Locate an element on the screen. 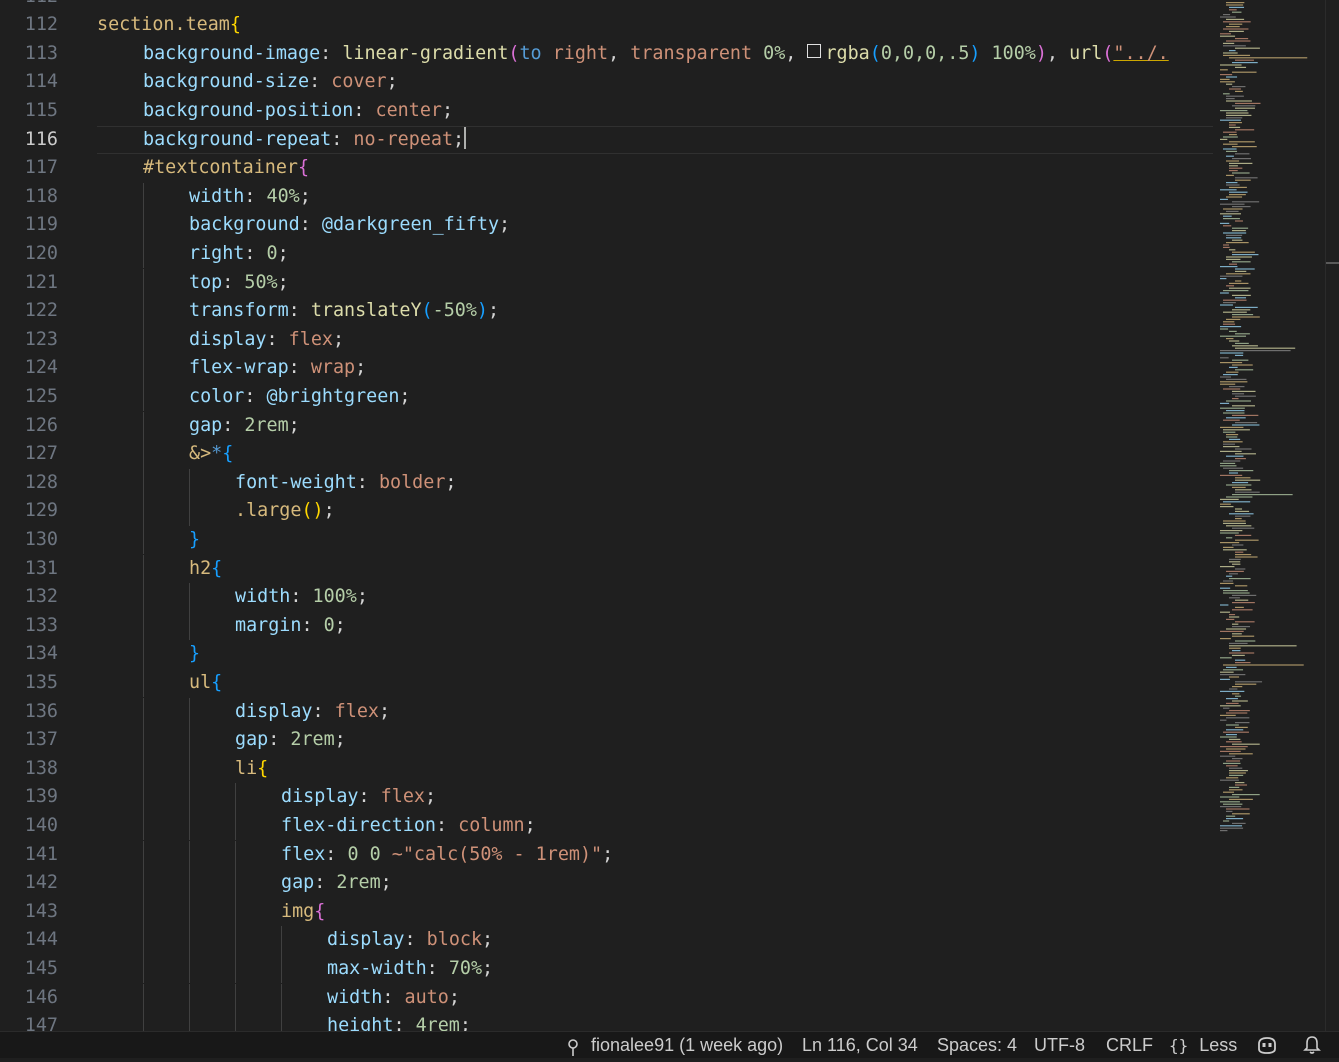  color-swatch is located at coordinates (814, 50).